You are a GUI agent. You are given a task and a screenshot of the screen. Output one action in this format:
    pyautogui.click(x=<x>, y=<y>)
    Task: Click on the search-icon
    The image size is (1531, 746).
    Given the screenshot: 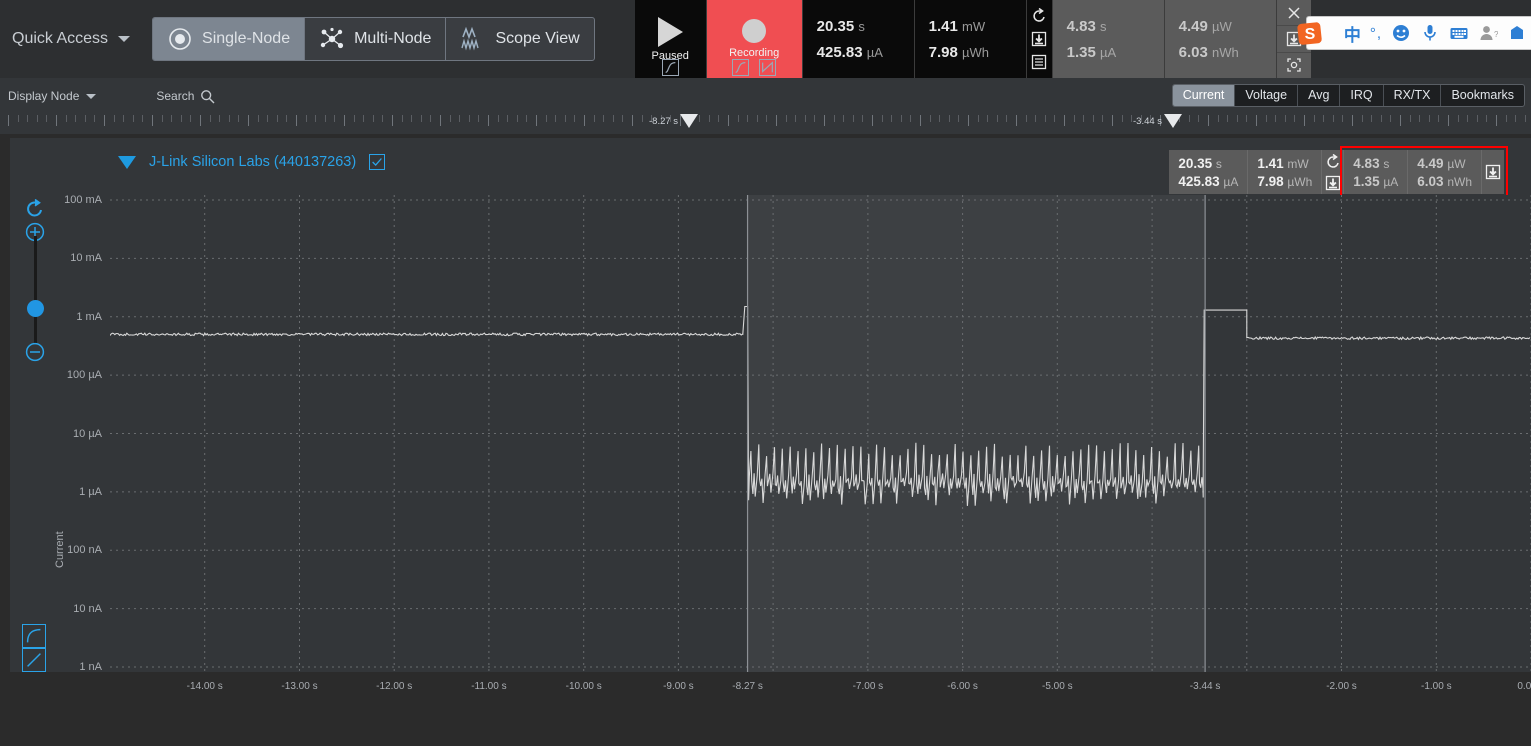 What is the action you would take?
    pyautogui.click(x=208, y=96)
    